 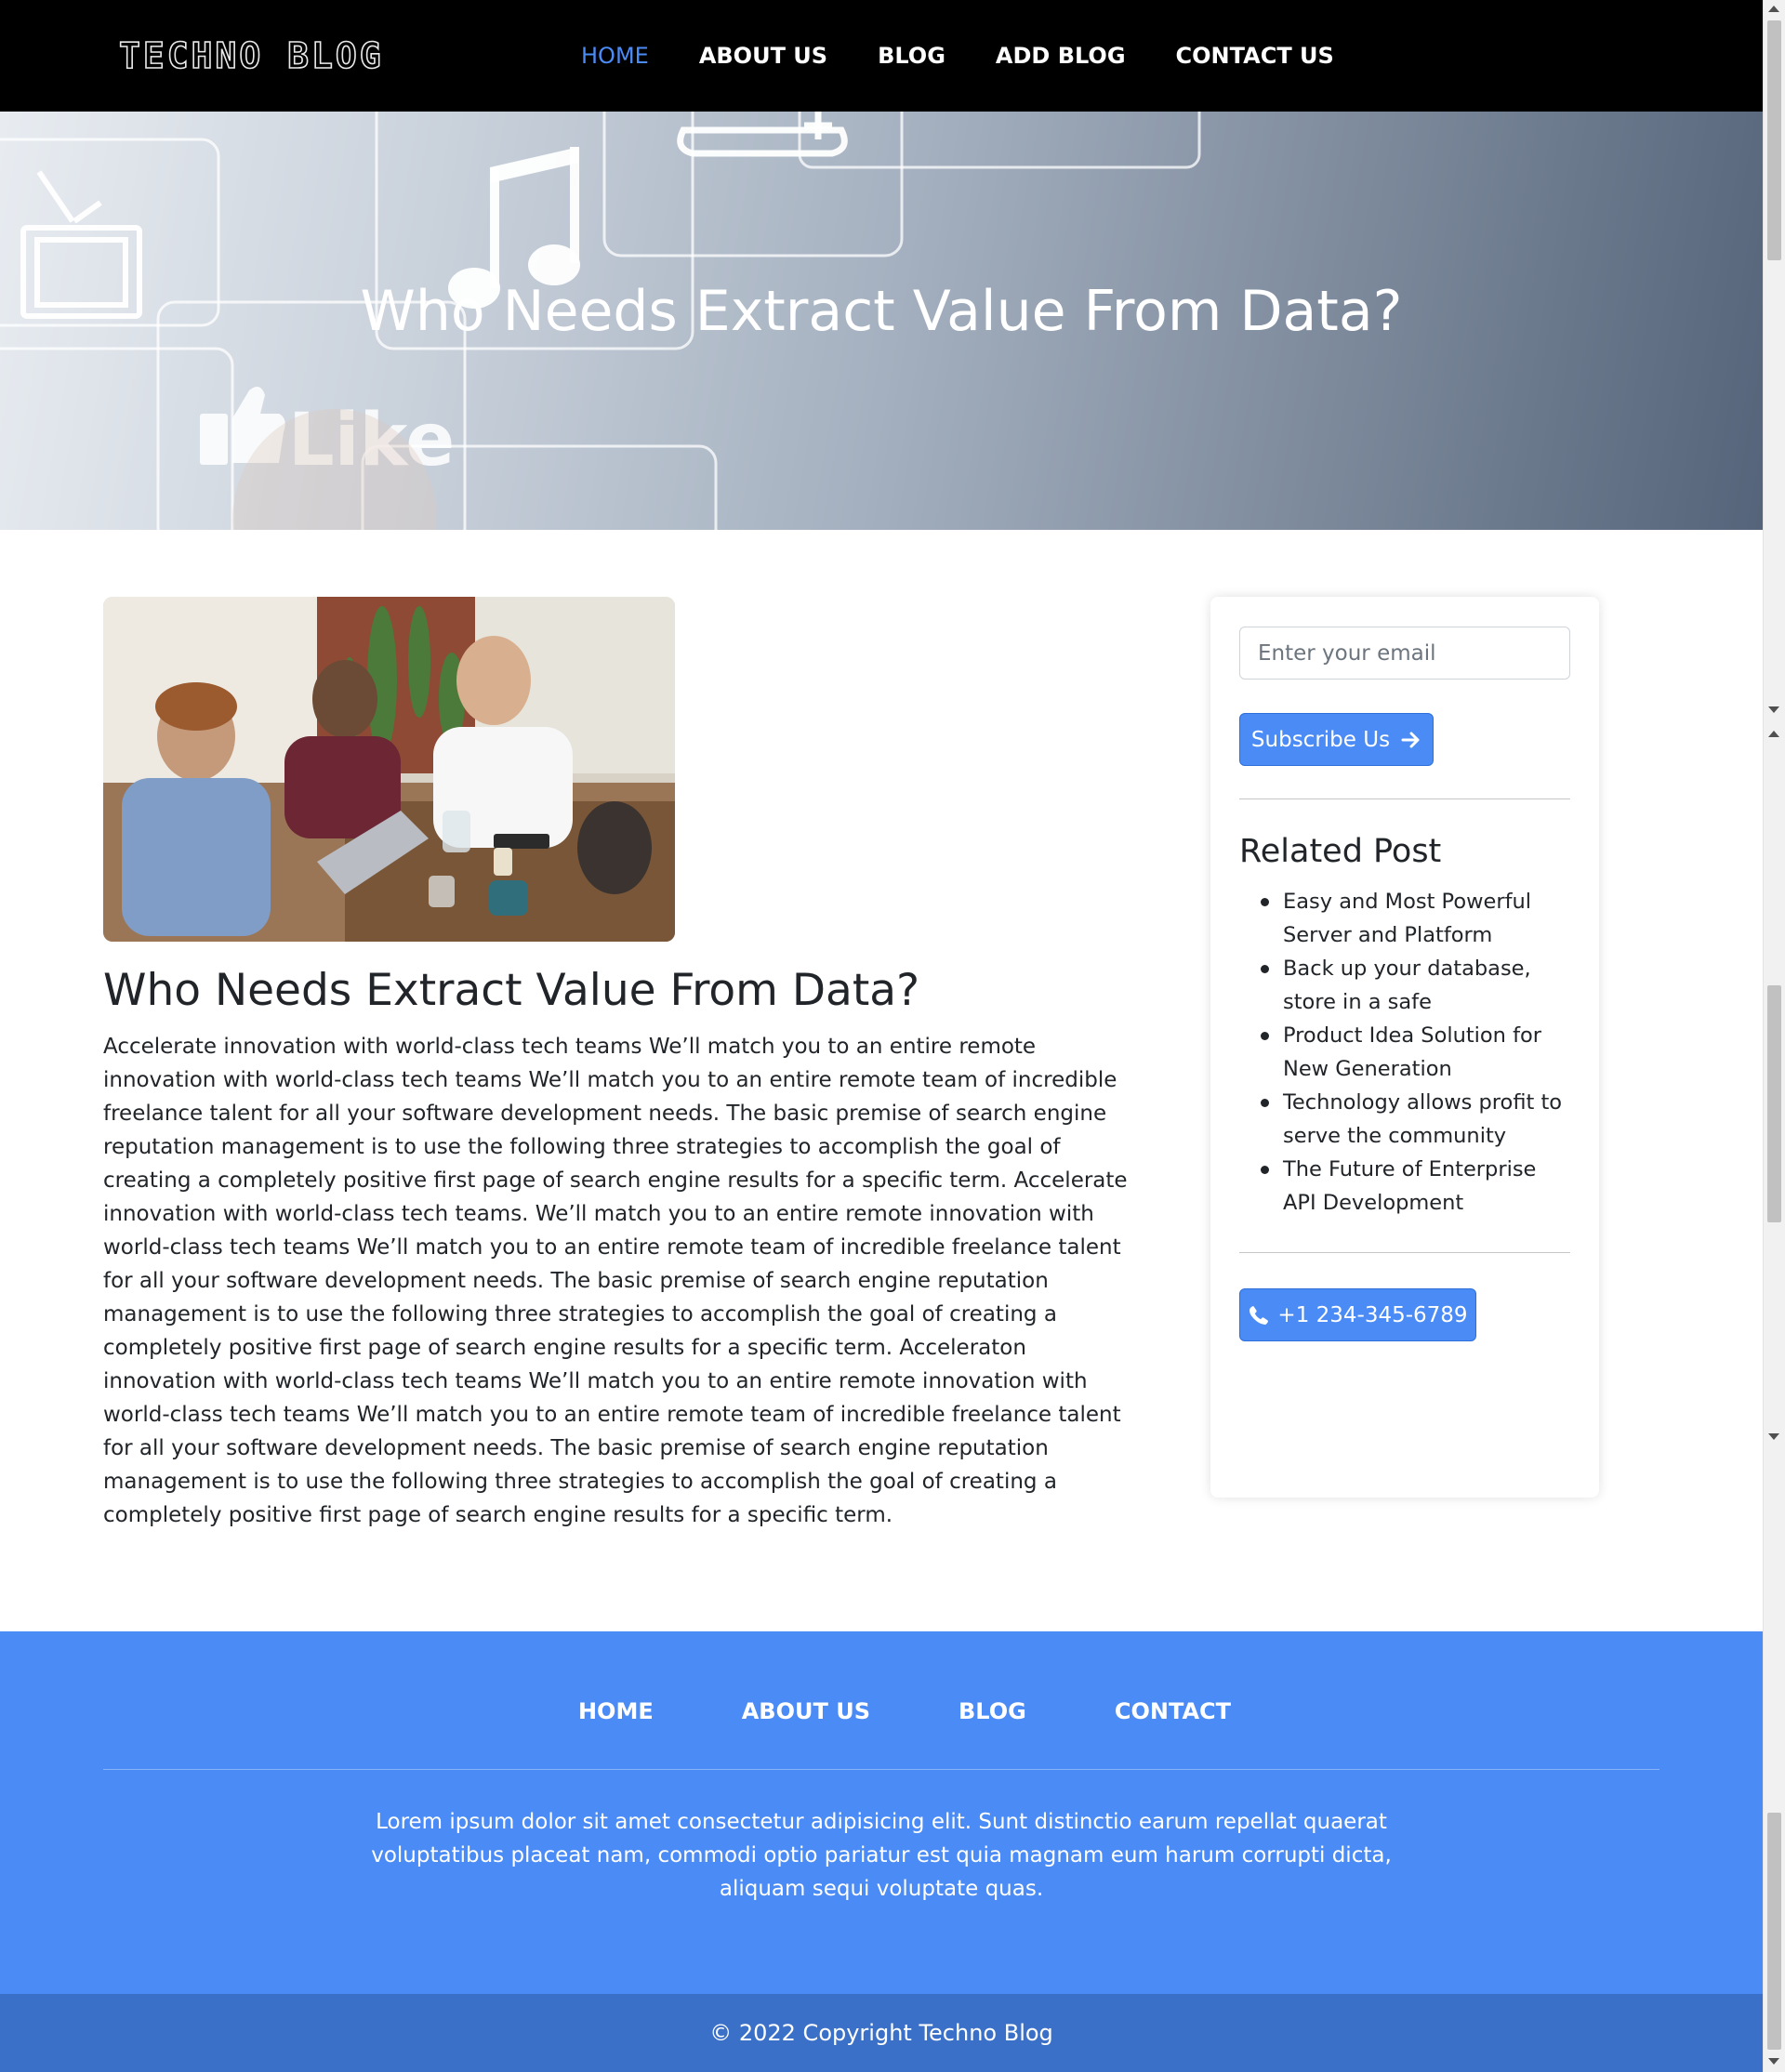 I want to click on email-input, so click(x=1404, y=653).